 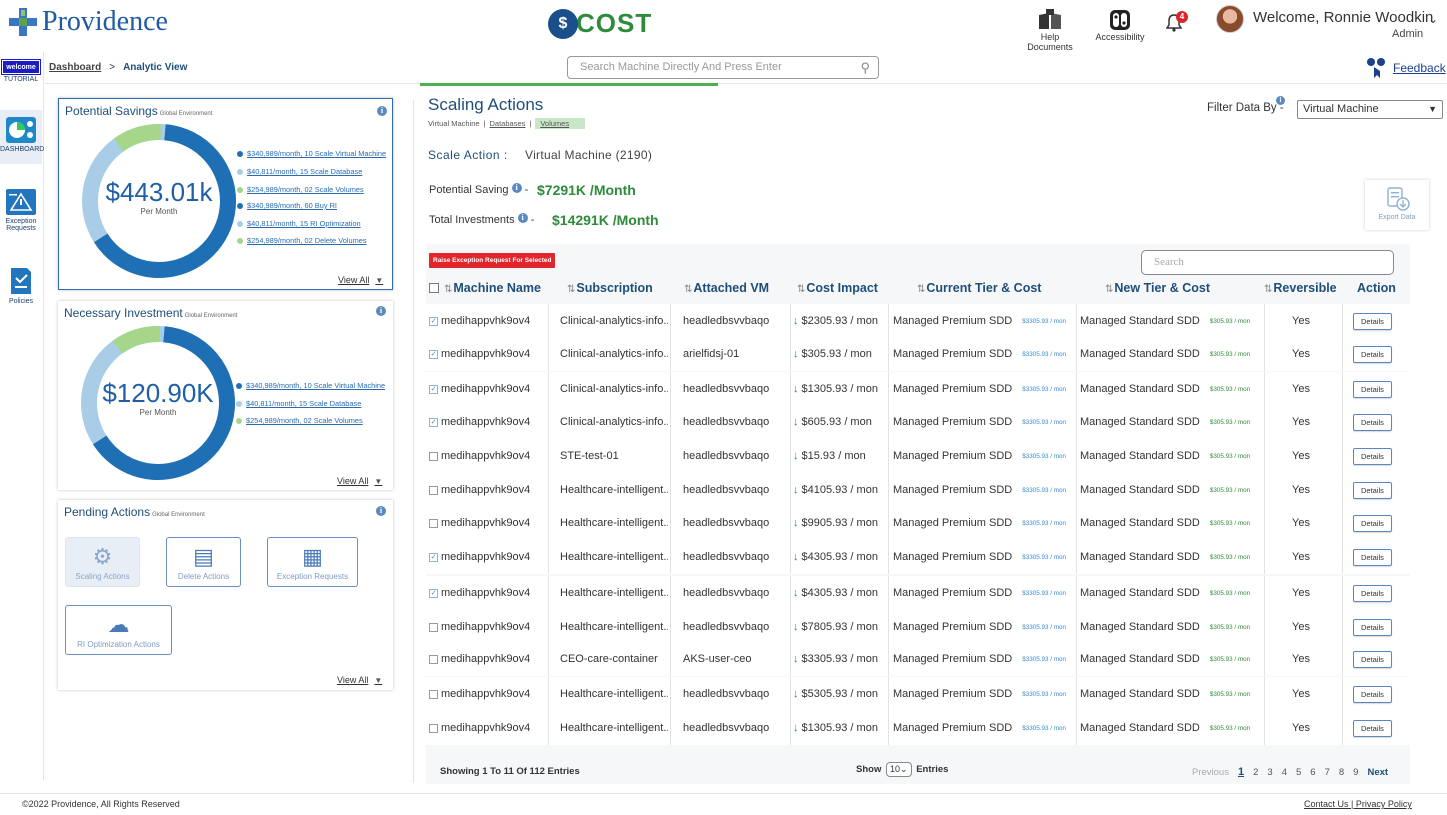 I want to click on raise-exception-button: Raise Exception Request For Selected, so click(x=492, y=260).